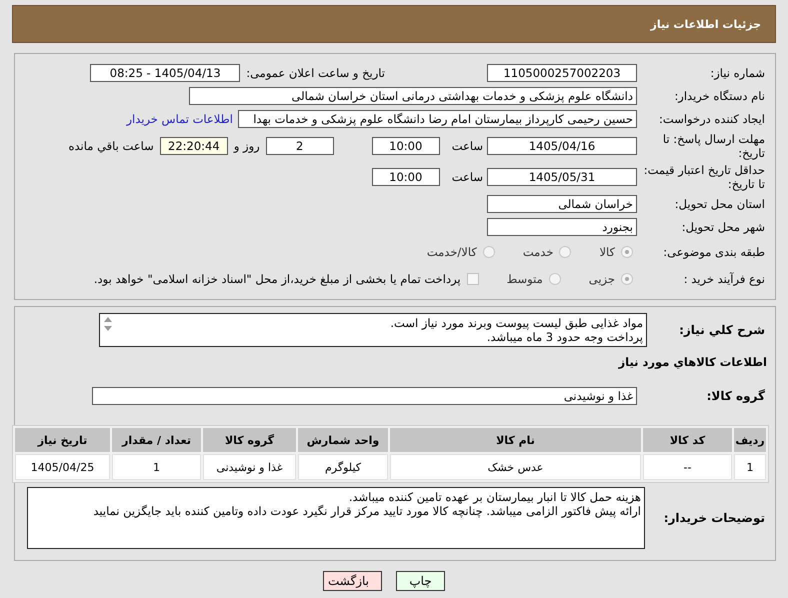  I want to click on column-header: تاریخ نیاز, so click(62, 440).